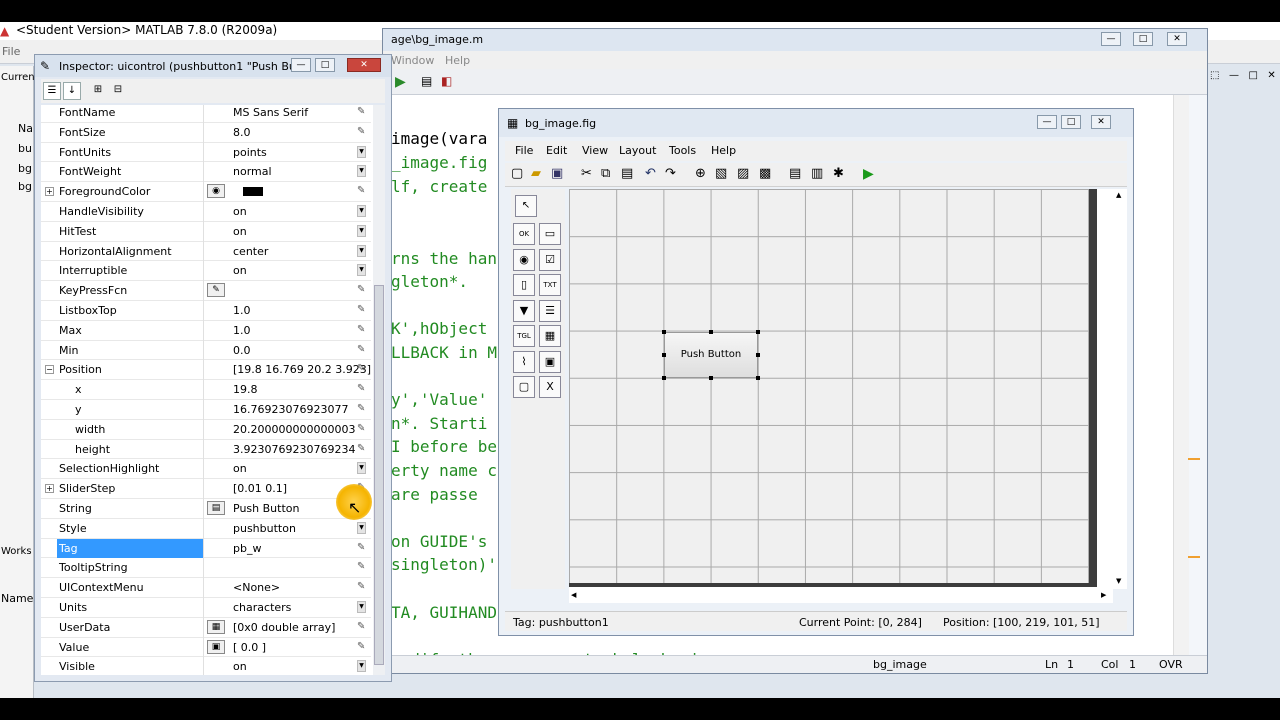 The width and height of the screenshot is (1280, 720). I want to click on property-value: normal, so click(252, 171).